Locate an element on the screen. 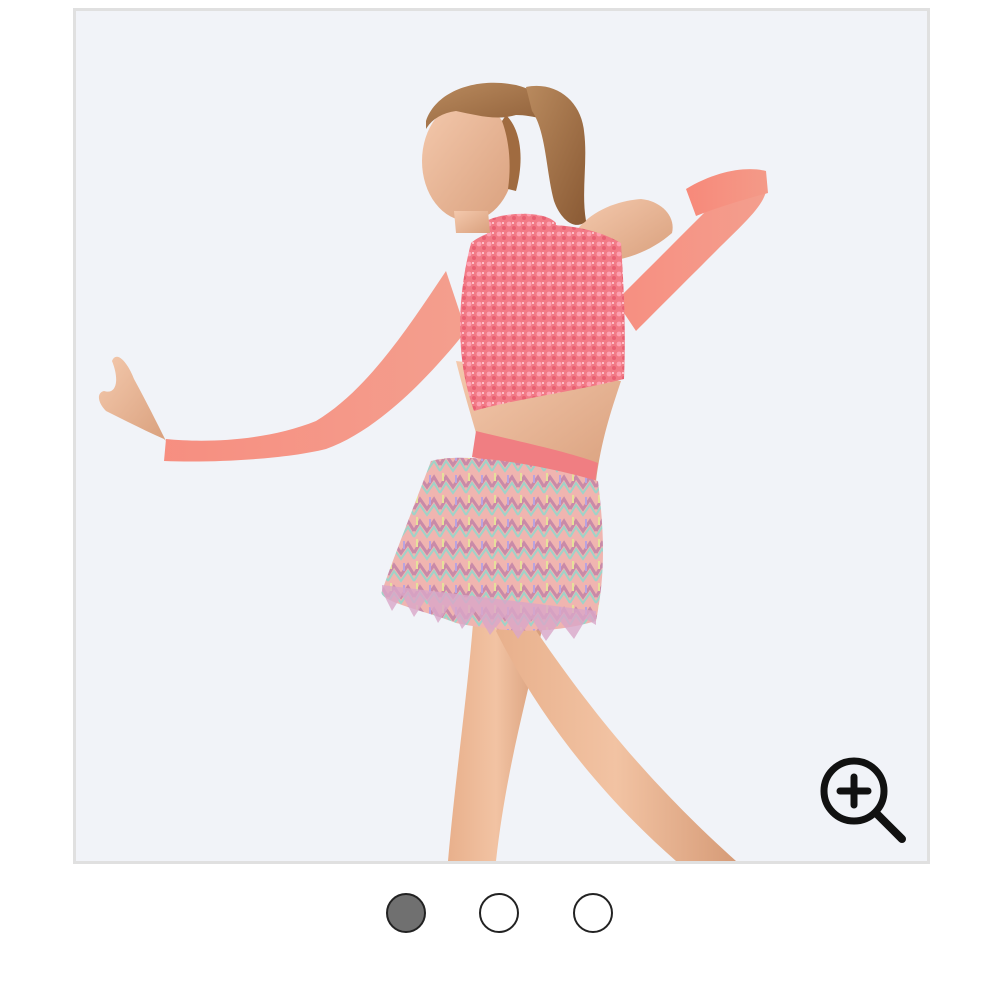 The height and width of the screenshot is (1000, 1000). gallery-pagination is located at coordinates (500, 915).